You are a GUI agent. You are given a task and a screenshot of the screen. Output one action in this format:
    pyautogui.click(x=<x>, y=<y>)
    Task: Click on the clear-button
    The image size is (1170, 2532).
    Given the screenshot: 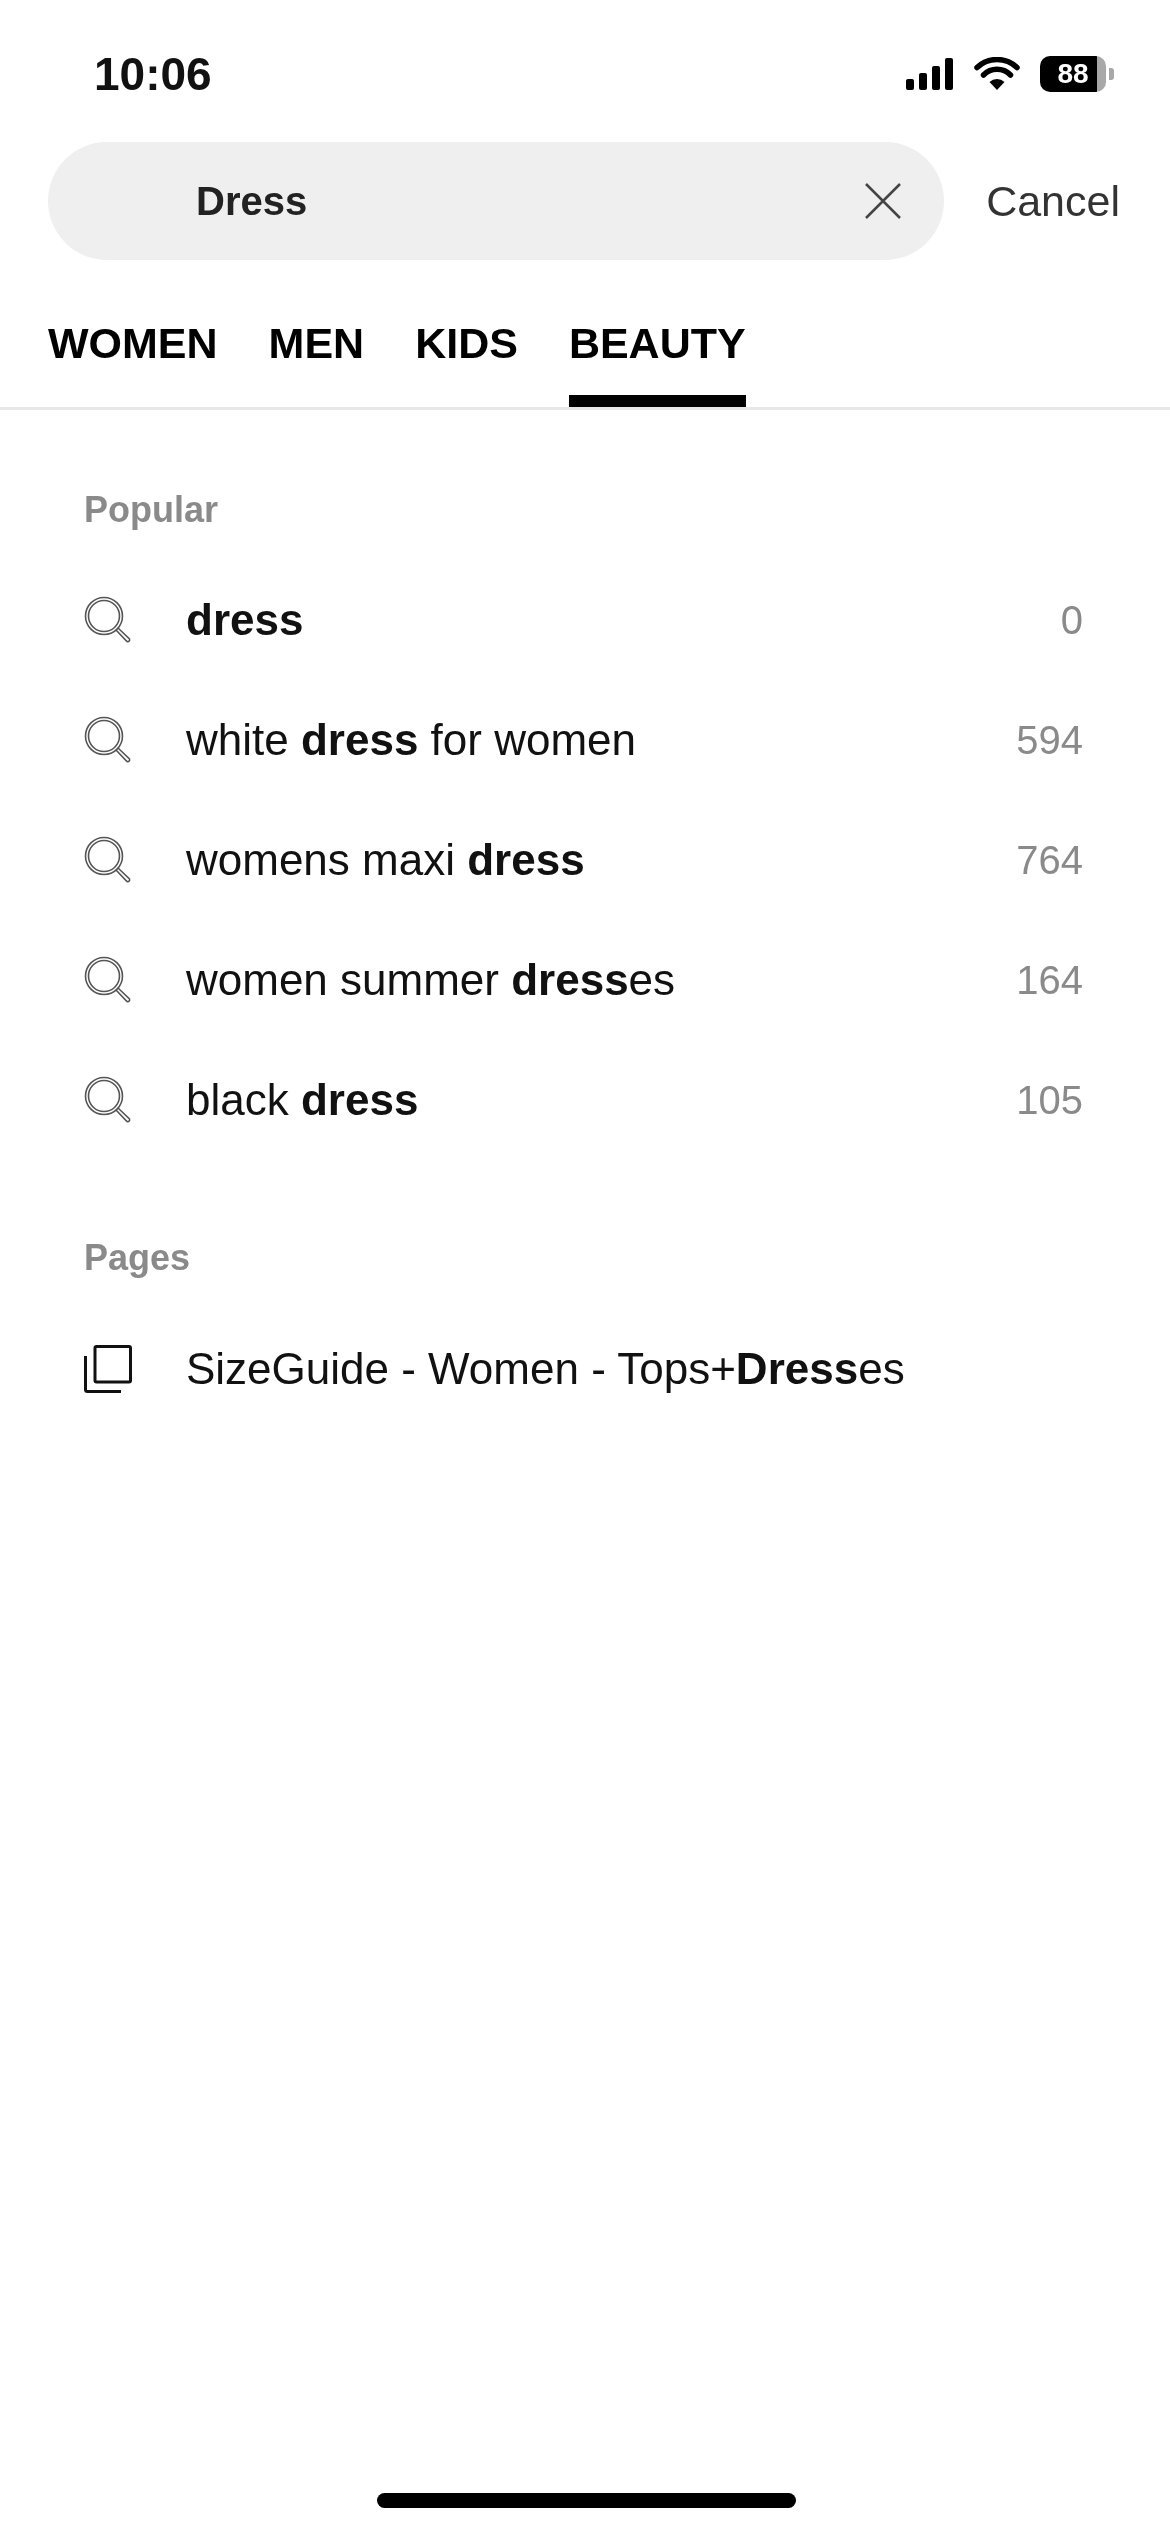 What is the action you would take?
    pyautogui.click(x=883, y=201)
    